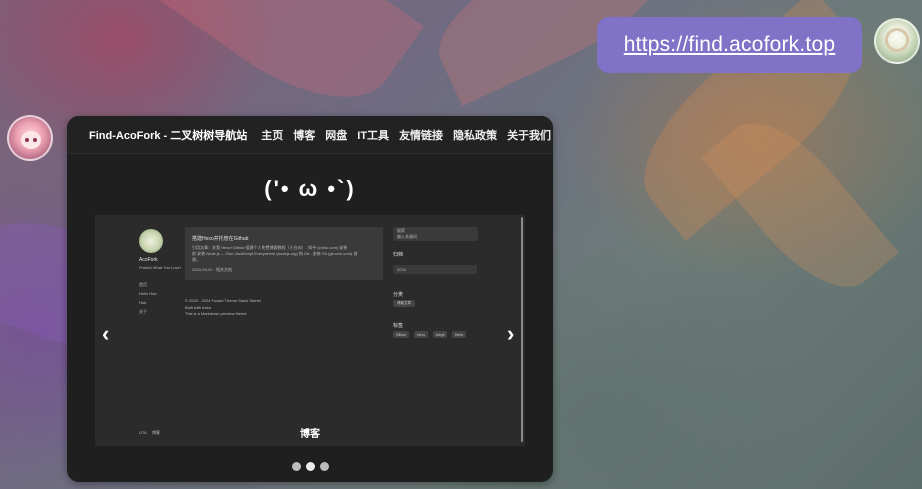  Describe the element at coordinates (143, 284) in the screenshot. I see `side-link: 首页` at that location.